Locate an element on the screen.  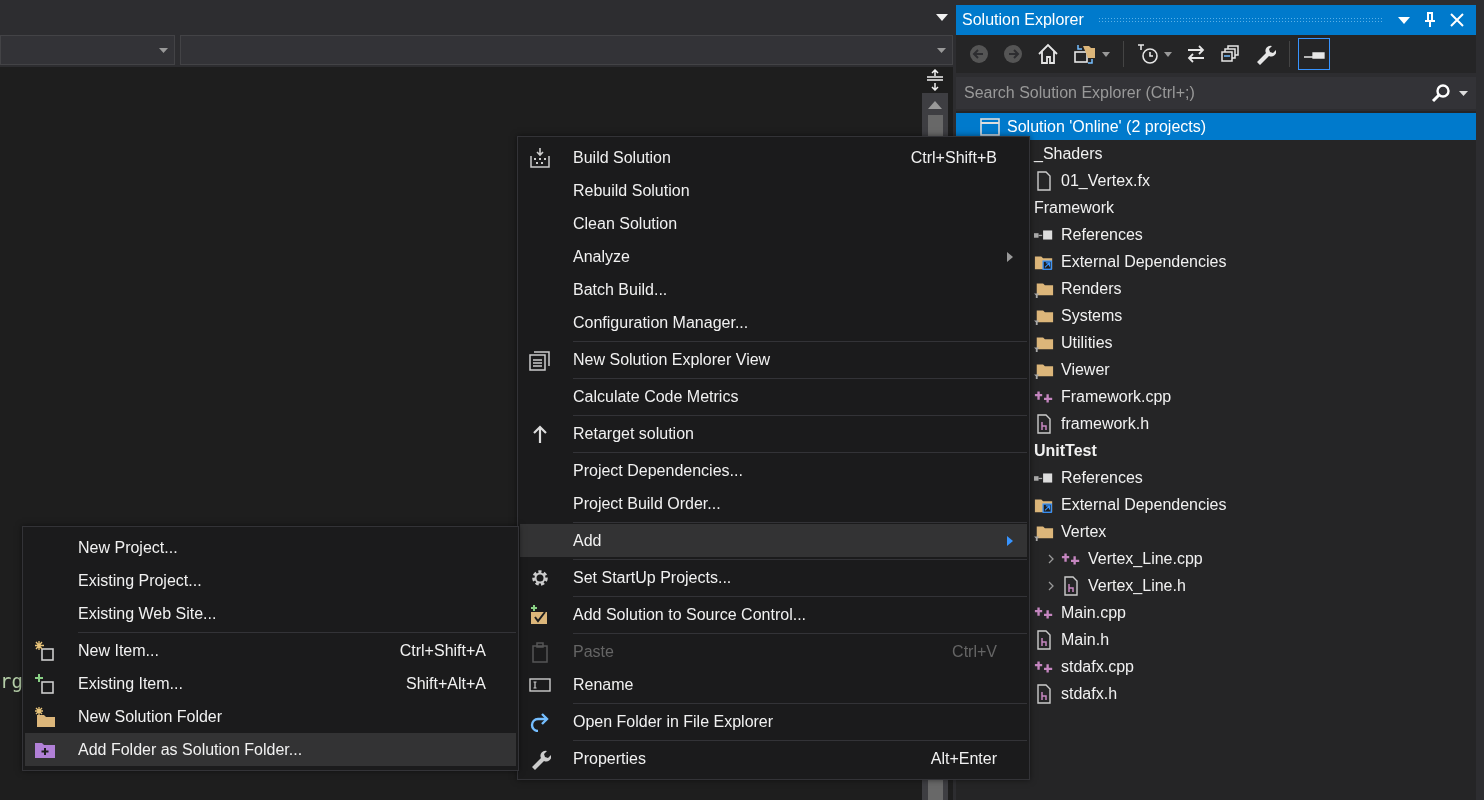
forward-icon is located at coordinates (1013, 54).